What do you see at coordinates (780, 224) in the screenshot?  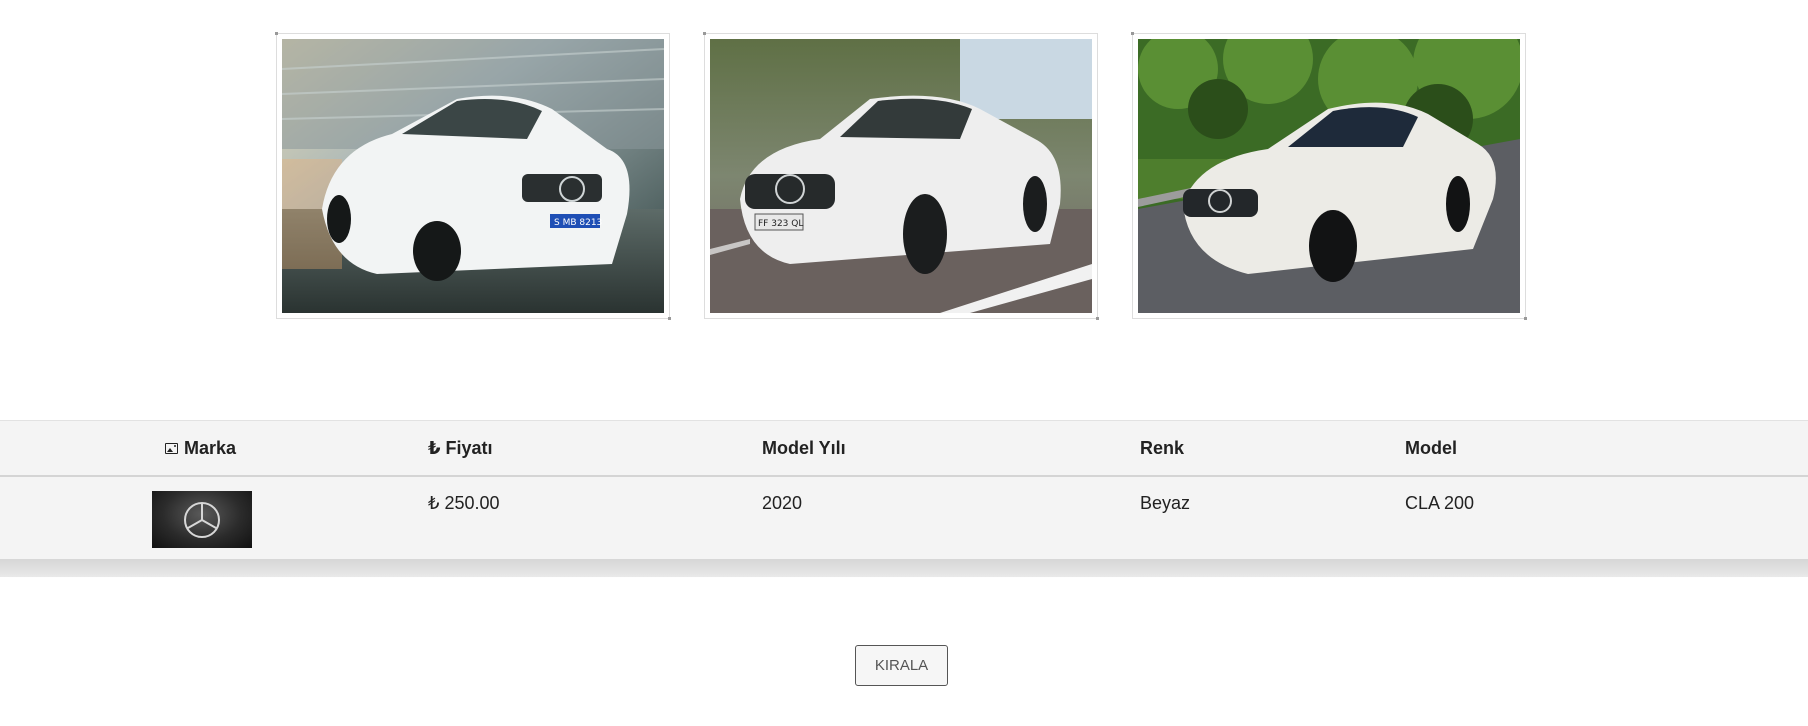 I see `car-photo-2-plate: FF 323 QL` at bounding box center [780, 224].